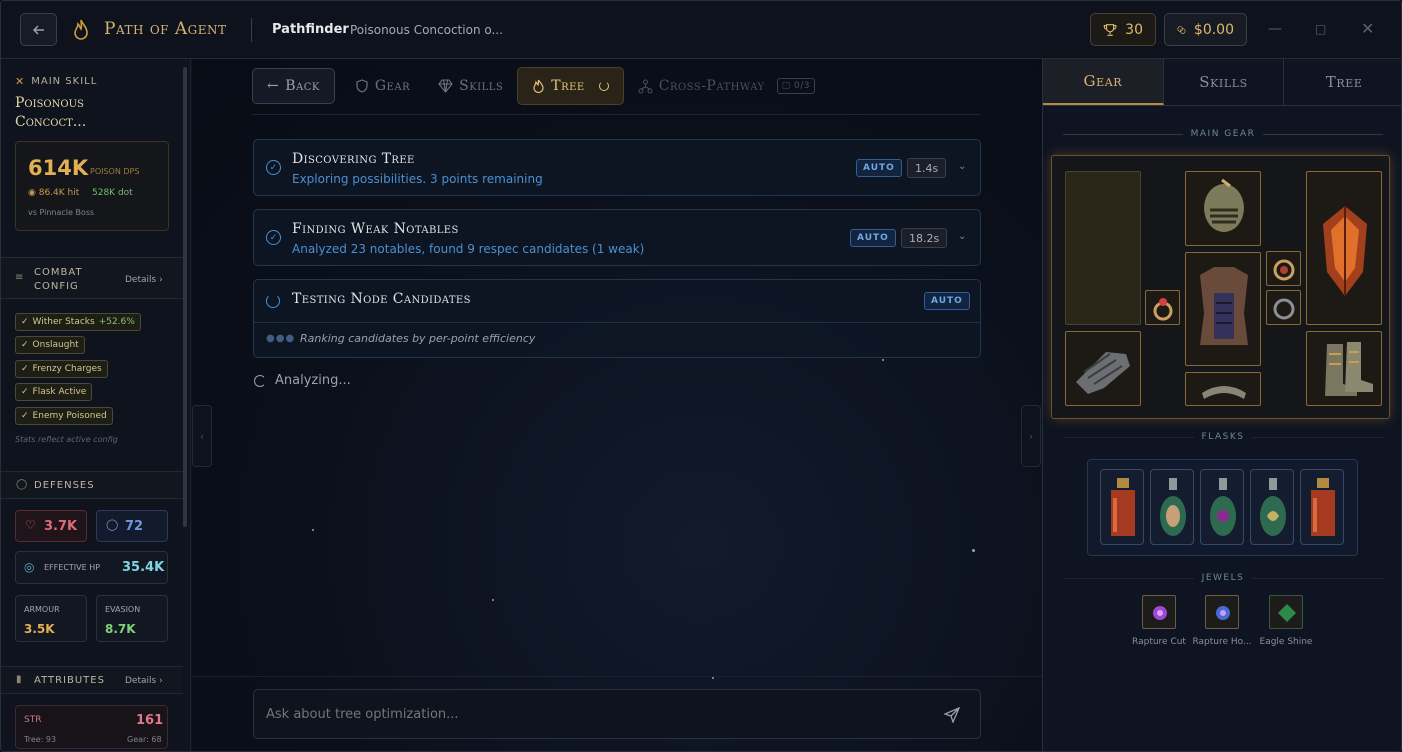  Describe the element at coordinates (25, 345) in the screenshot. I see `check-icon: ✓` at that location.